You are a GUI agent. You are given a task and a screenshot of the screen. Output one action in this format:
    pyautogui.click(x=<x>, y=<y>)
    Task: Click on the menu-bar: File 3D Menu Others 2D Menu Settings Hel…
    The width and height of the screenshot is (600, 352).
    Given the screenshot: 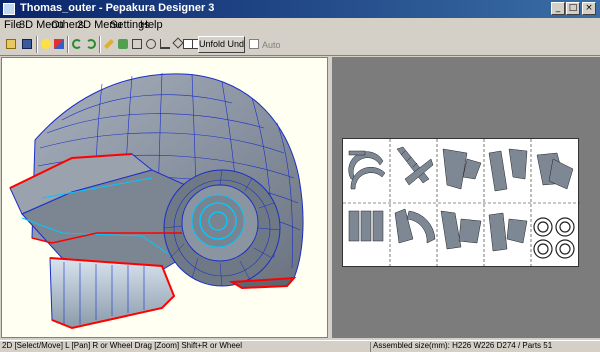 What is the action you would take?
    pyautogui.click(x=300, y=25)
    